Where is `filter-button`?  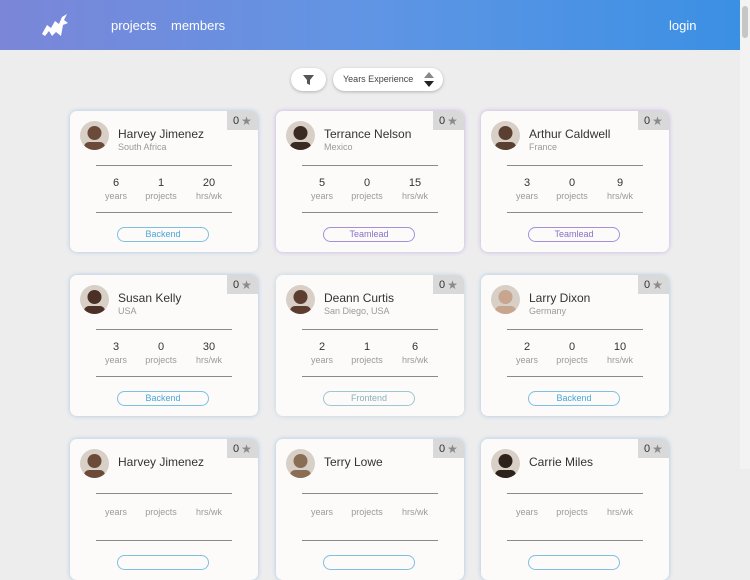
filter-button is located at coordinates (308, 79).